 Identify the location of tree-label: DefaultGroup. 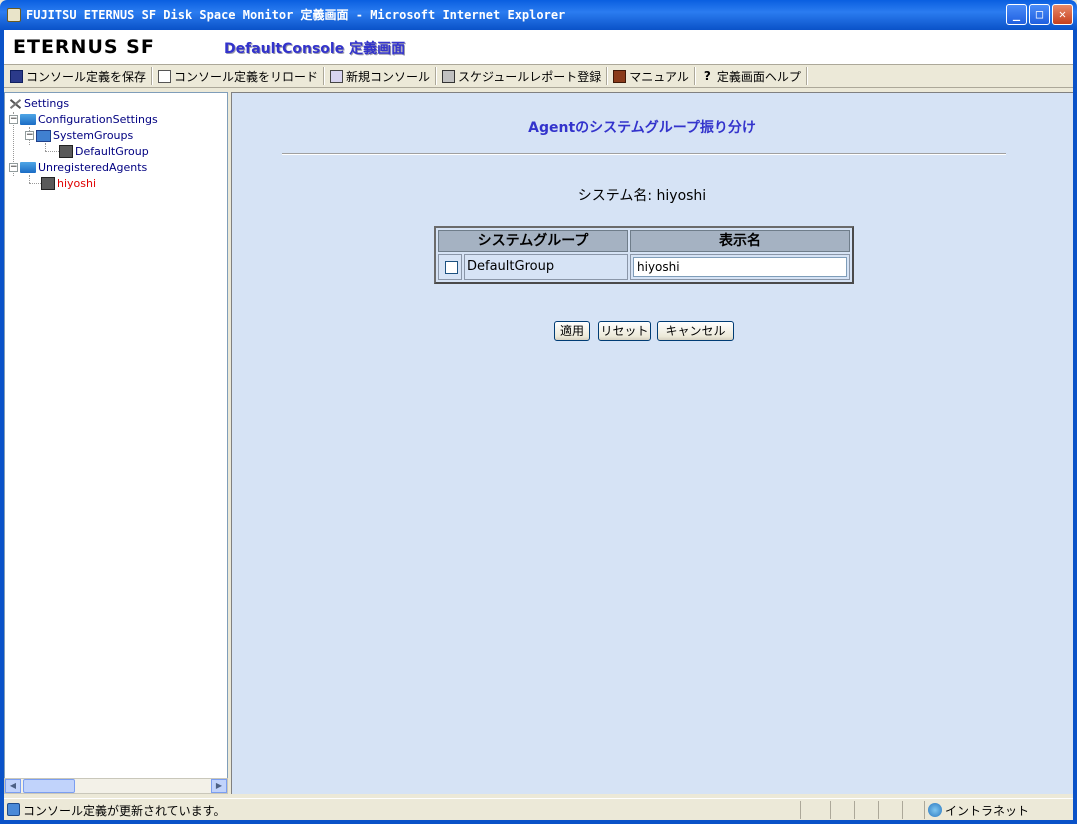
(112, 151).